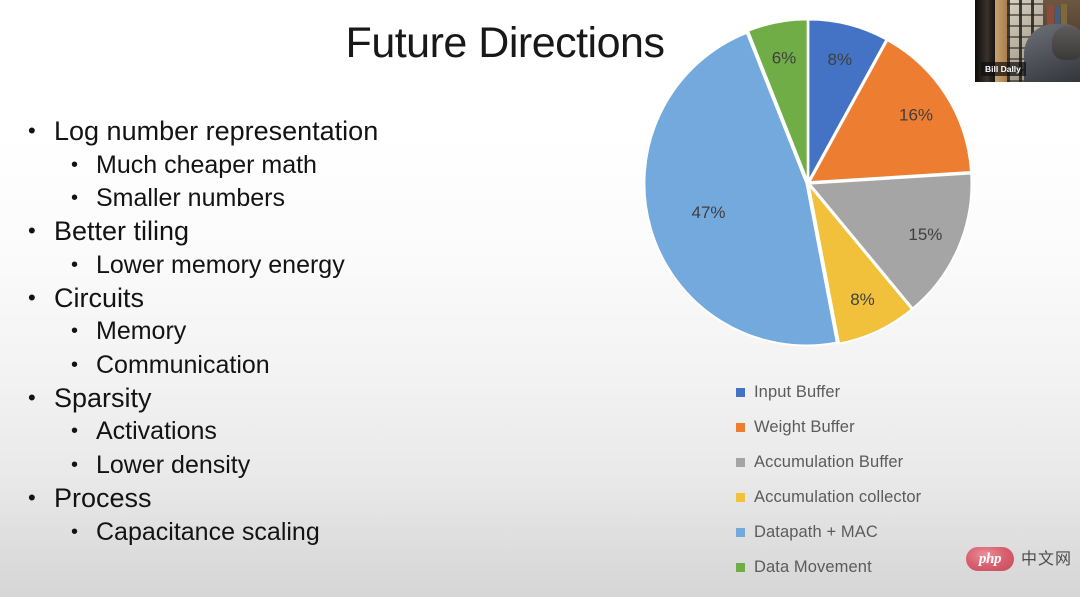  I want to click on bullet-text: Lower density, so click(173, 464).